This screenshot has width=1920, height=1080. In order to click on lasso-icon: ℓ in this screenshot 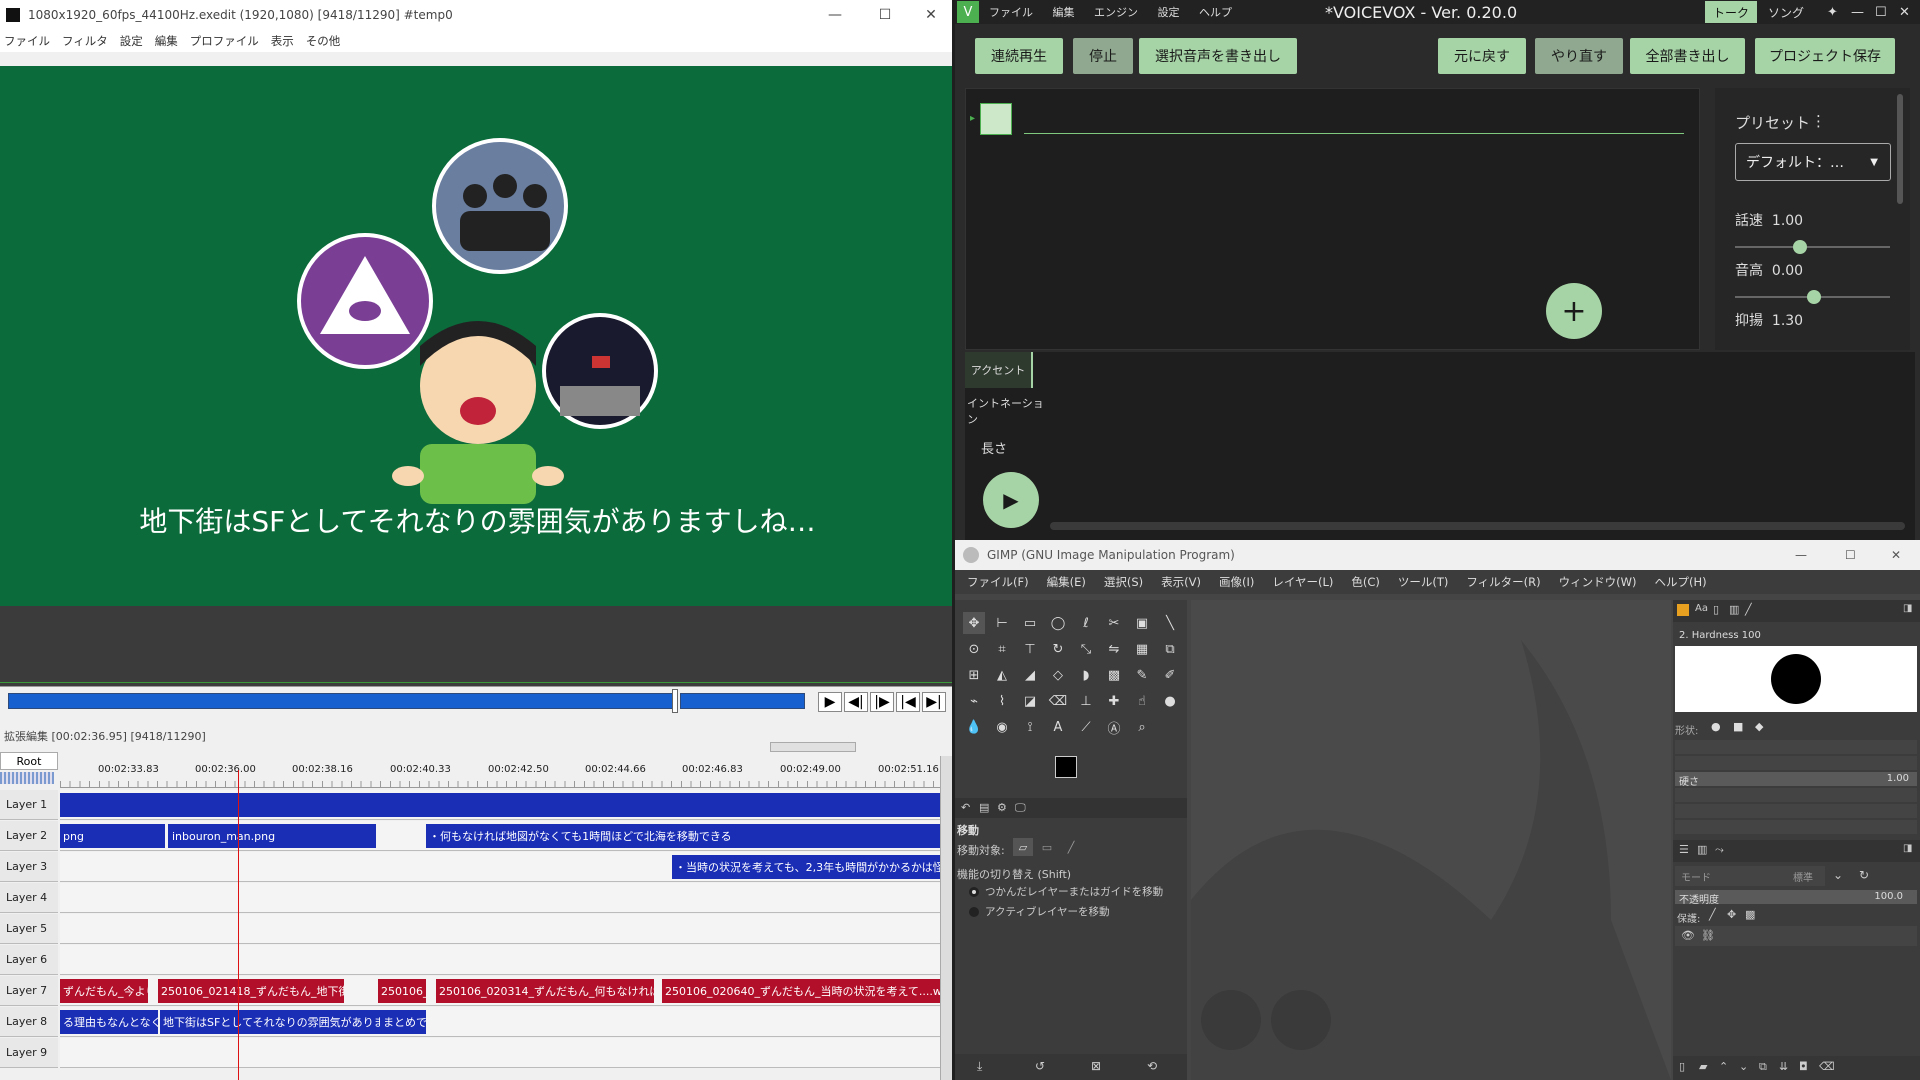, I will do `click(1086, 623)`.